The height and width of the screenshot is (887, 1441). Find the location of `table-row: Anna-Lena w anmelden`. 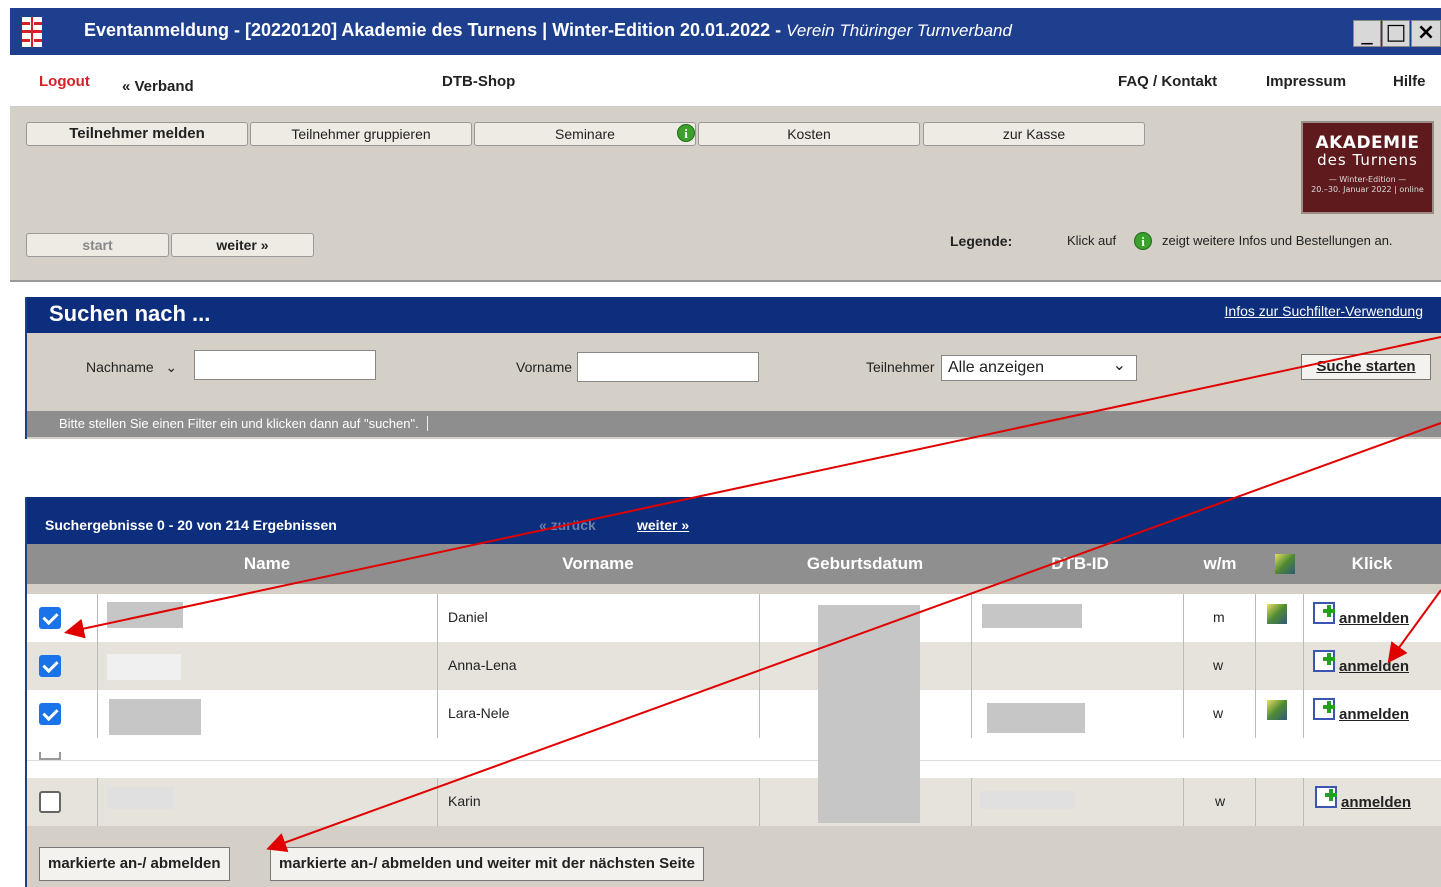

table-row: Anna-Lena w anmelden is located at coordinates (734, 666).